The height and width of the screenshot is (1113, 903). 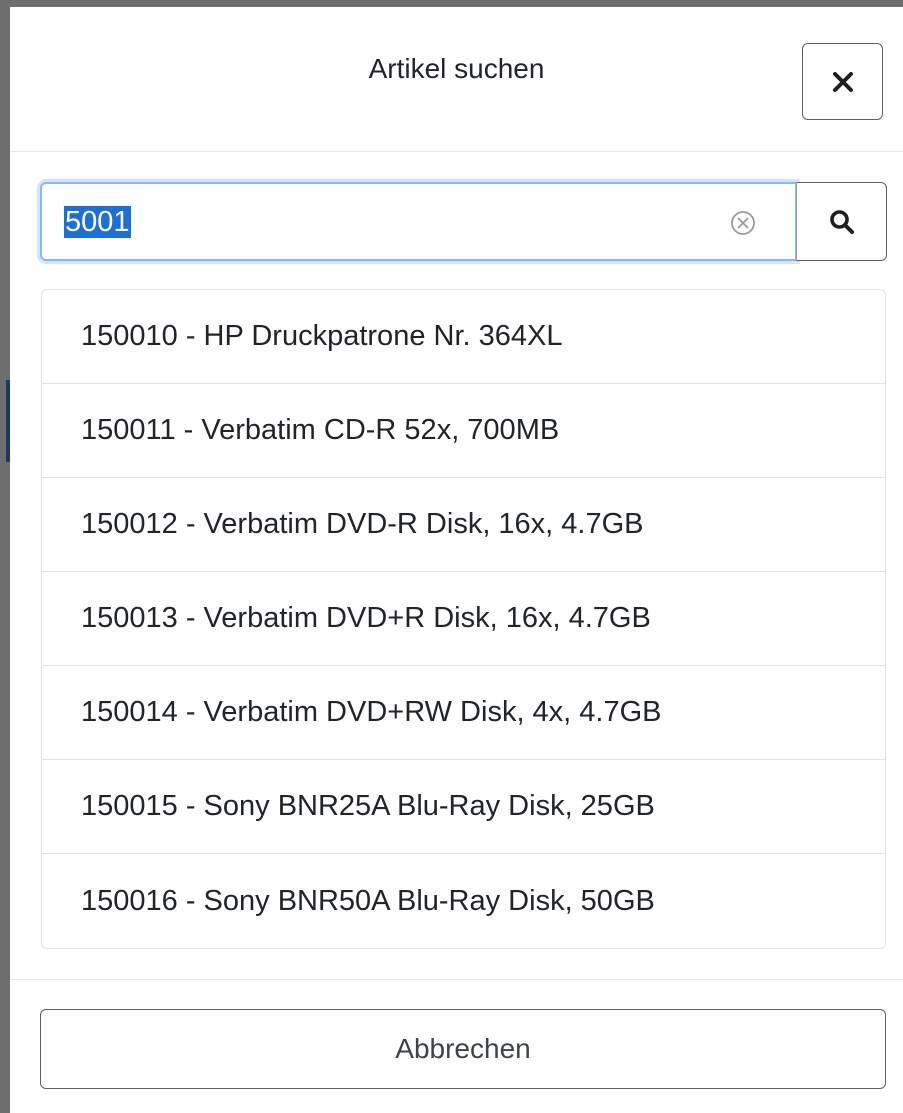 I want to click on search-row: 5001, so click(x=463, y=221).